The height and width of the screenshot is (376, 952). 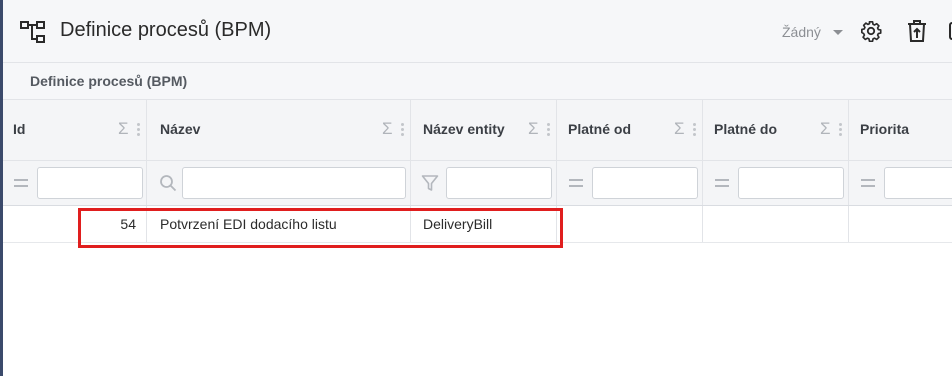 I want to click on column-label: Název, so click(x=180, y=129).